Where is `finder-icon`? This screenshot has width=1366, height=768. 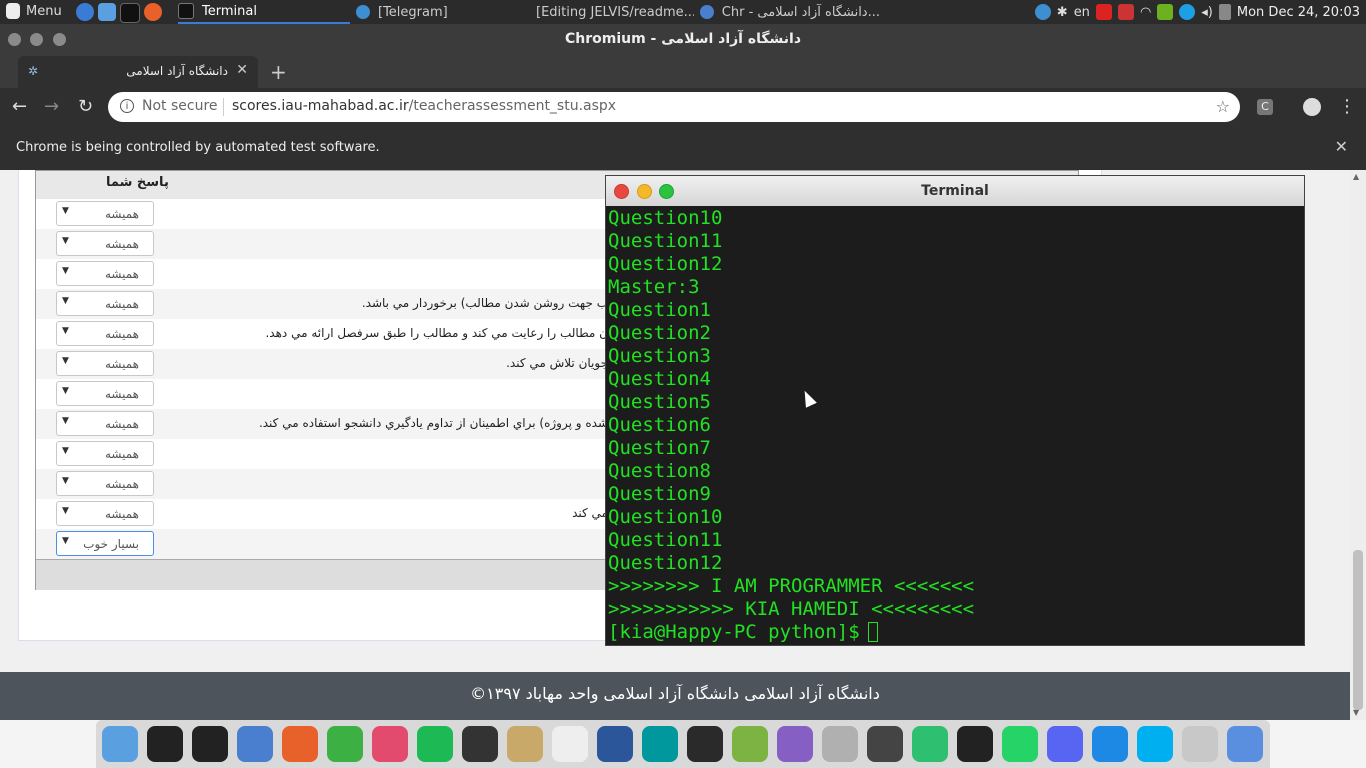
finder-icon is located at coordinates (120, 744).